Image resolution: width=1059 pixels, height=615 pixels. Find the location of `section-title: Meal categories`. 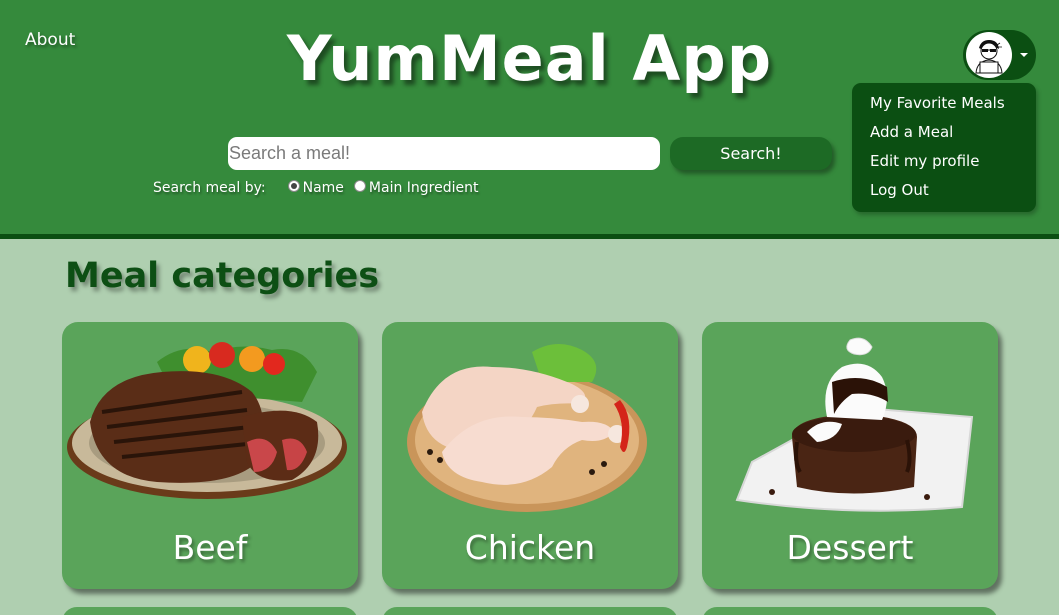

section-title: Meal categories is located at coordinates (222, 276).